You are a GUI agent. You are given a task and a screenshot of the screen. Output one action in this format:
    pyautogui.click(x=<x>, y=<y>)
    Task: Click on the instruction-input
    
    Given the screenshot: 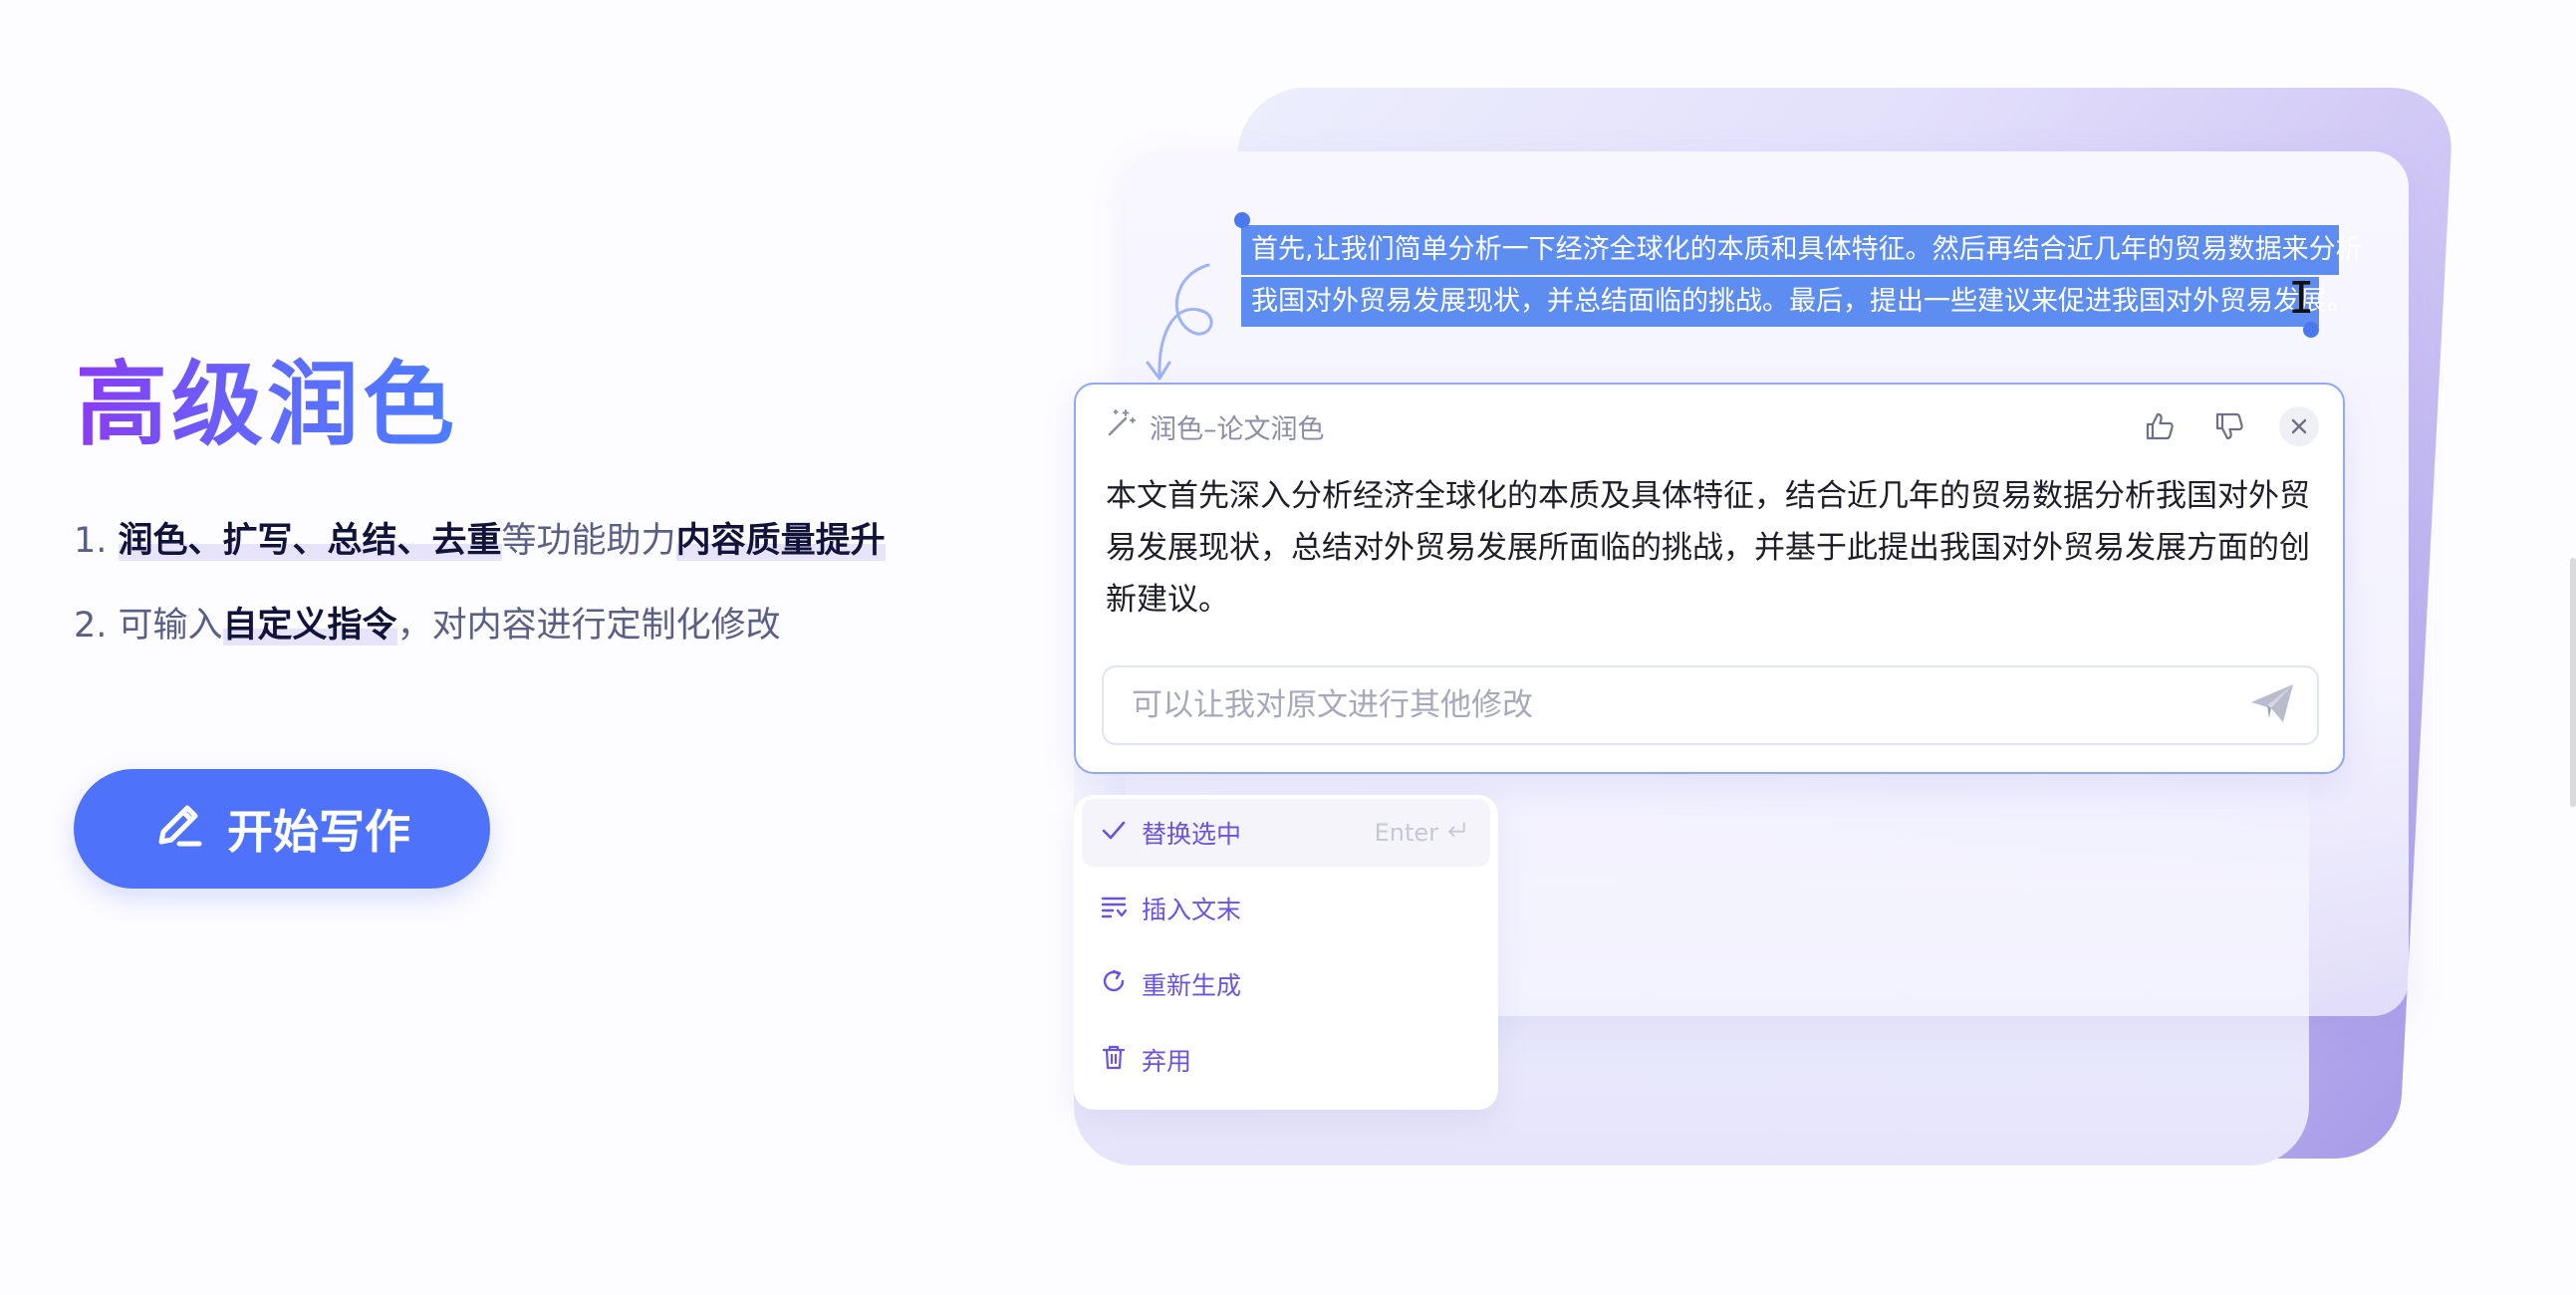 What is the action you would take?
    pyautogui.click(x=1688, y=705)
    